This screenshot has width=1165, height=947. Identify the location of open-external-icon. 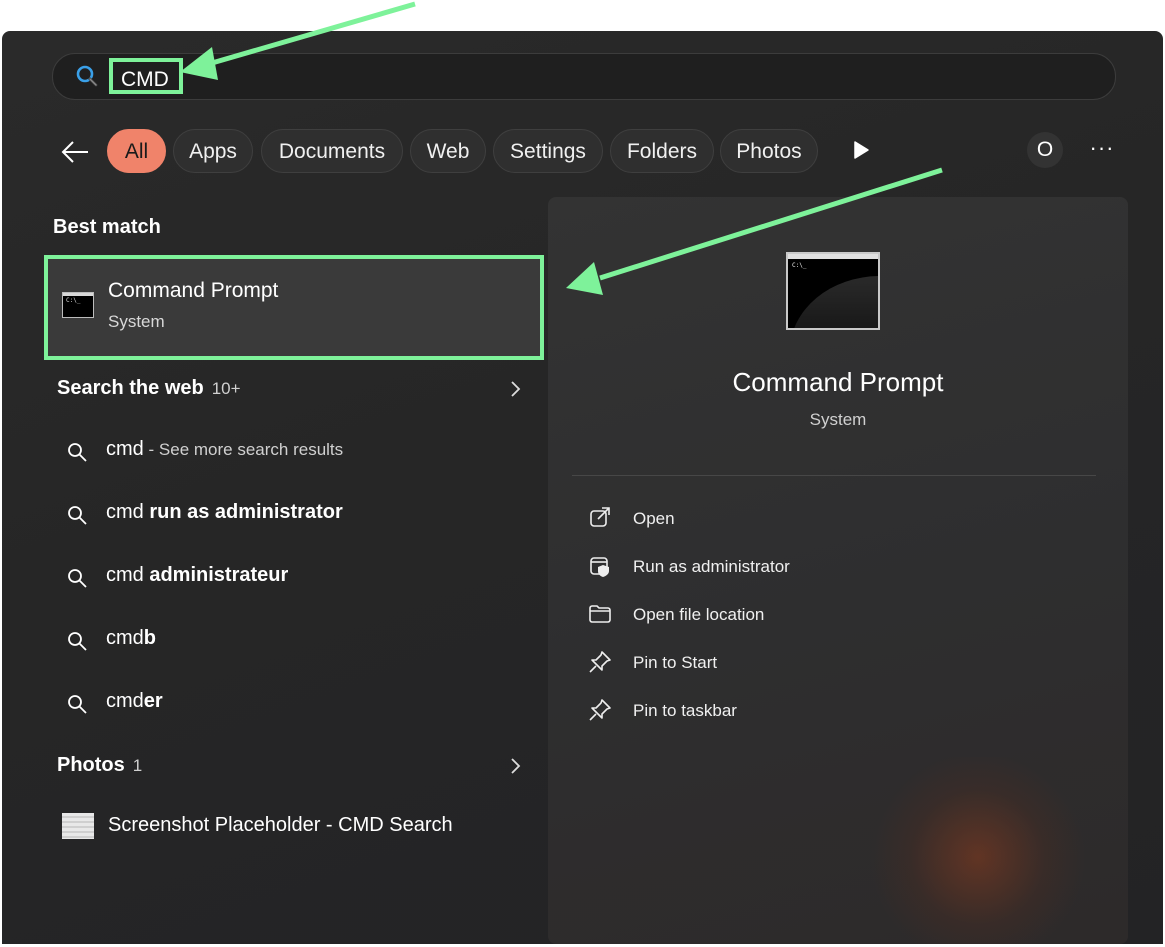
(600, 517).